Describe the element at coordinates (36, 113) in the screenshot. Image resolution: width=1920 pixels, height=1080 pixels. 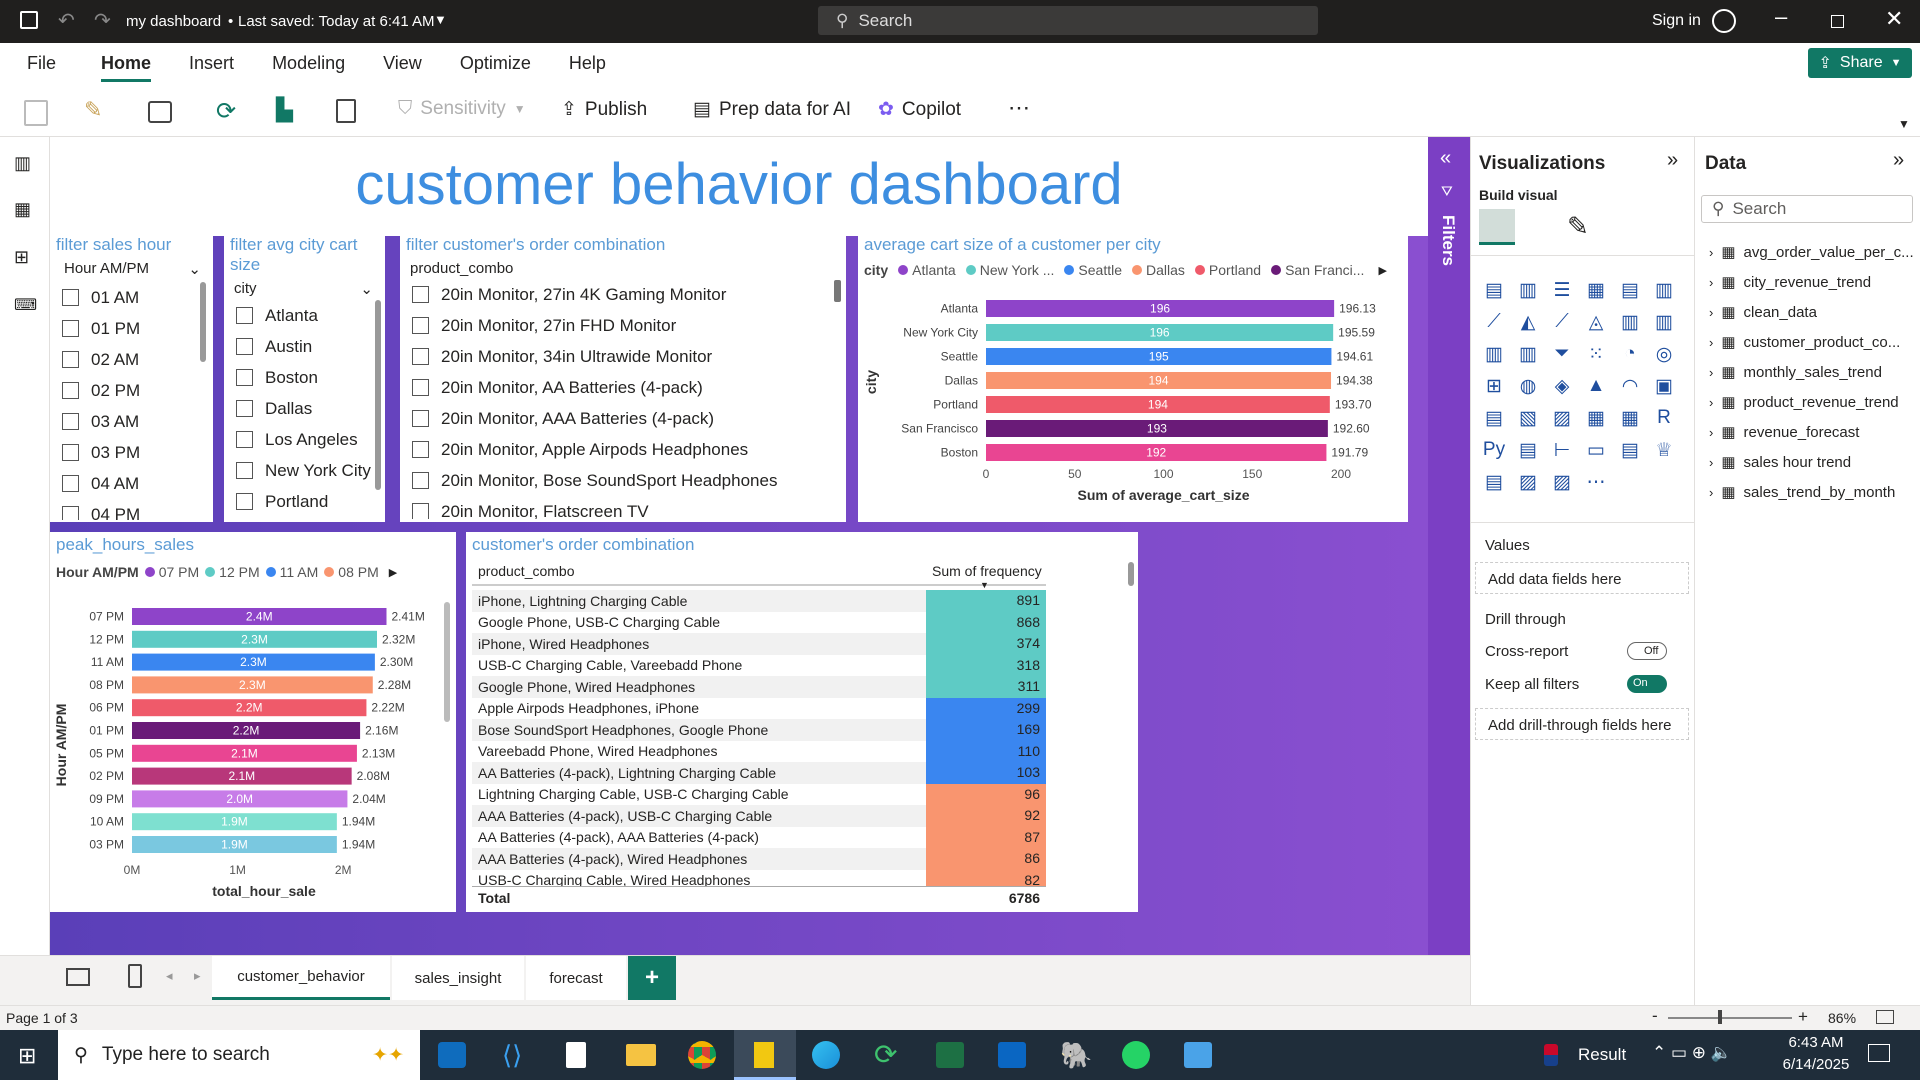
I see `paste-icon` at that location.